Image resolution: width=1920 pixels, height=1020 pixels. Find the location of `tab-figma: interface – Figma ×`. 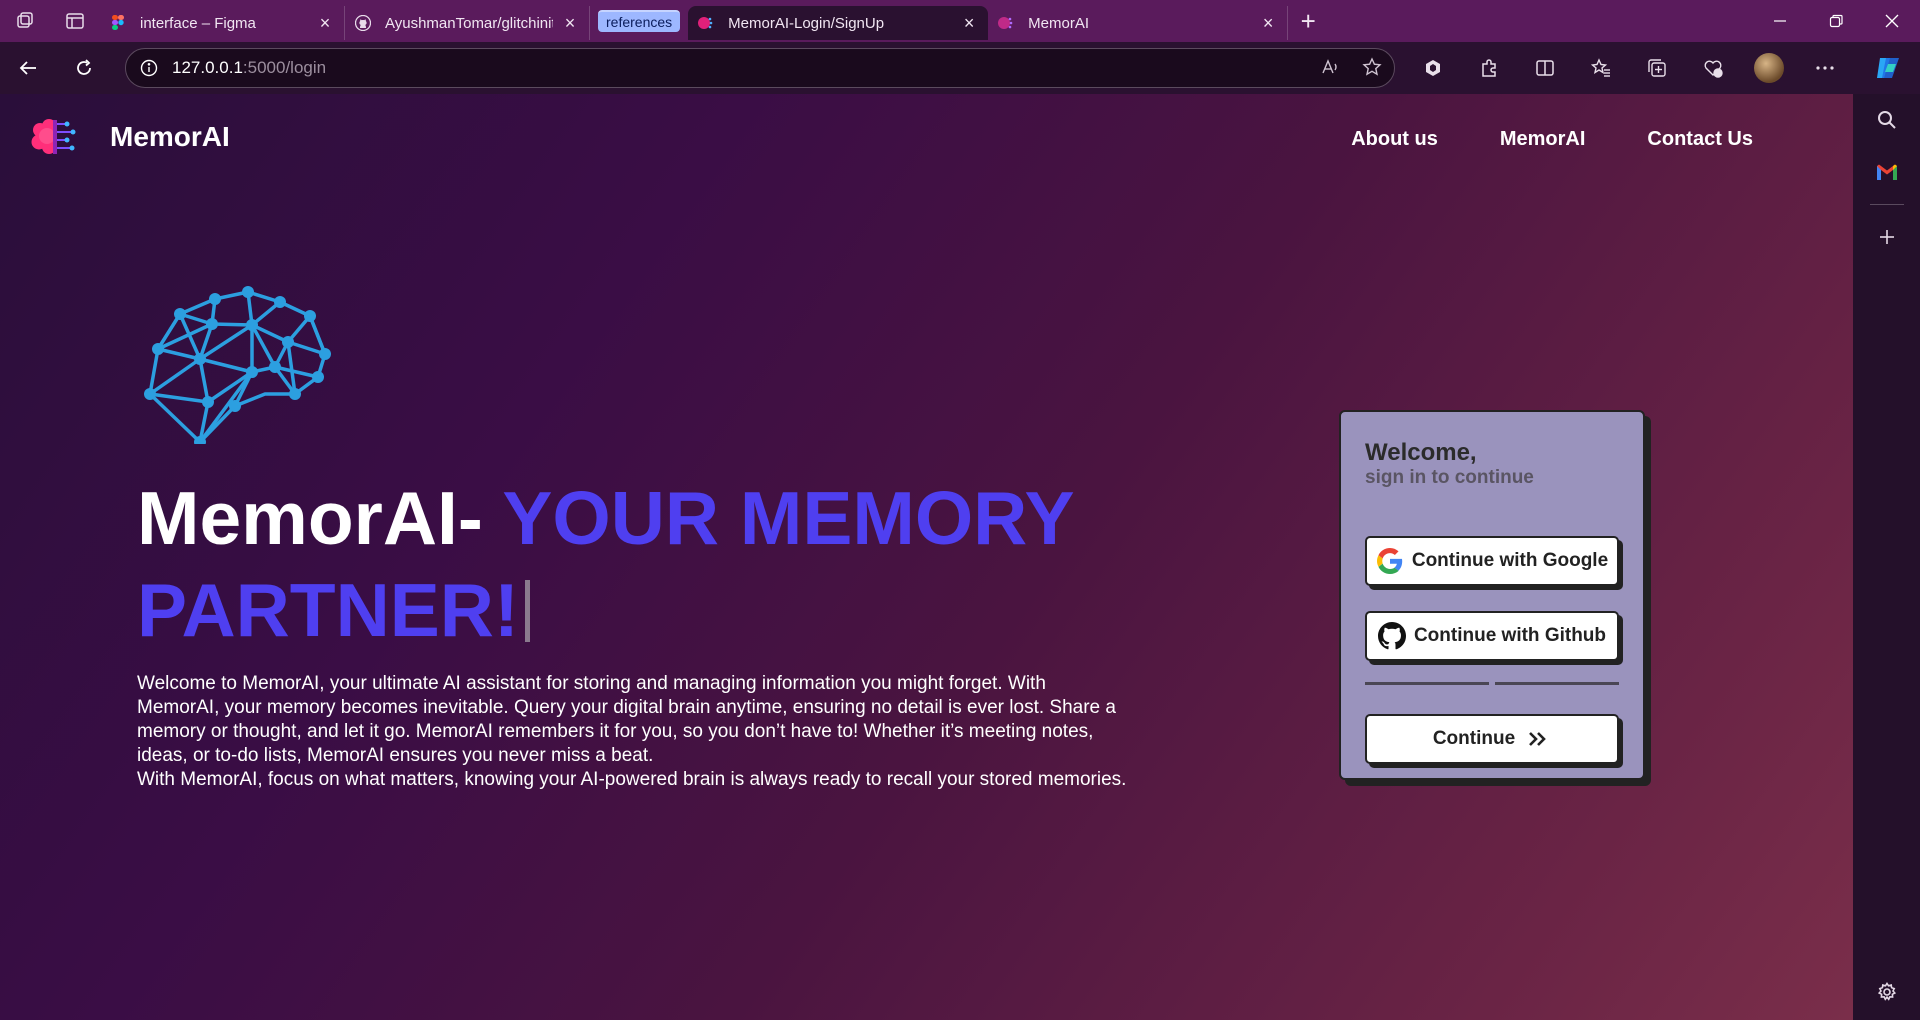

tab-figma: interface – Figma × is located at coordinates (222, 23).